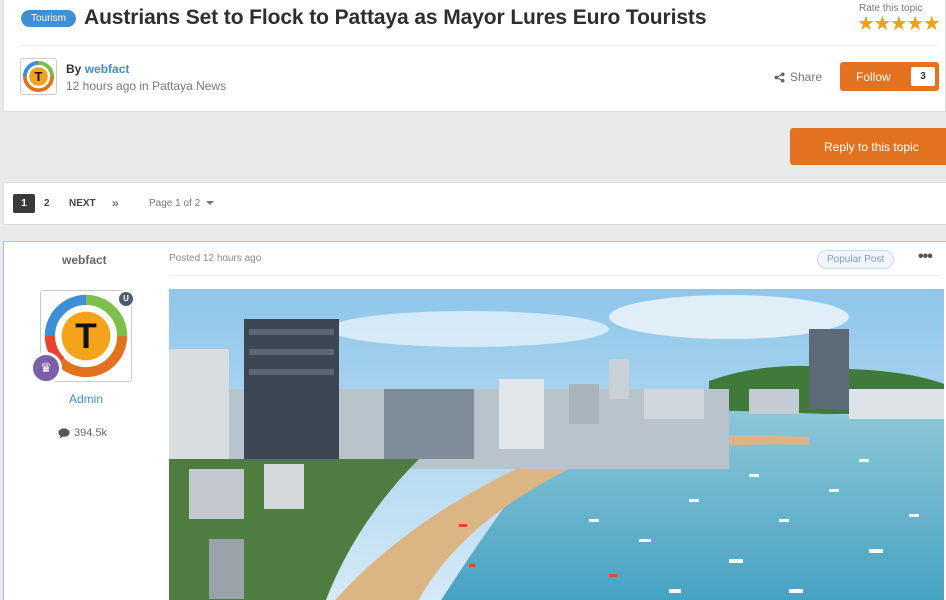  What do you see at coordinates (209, 203) in the screenshot?
I see `caret-down-icon` at bounding box center [209, 203].